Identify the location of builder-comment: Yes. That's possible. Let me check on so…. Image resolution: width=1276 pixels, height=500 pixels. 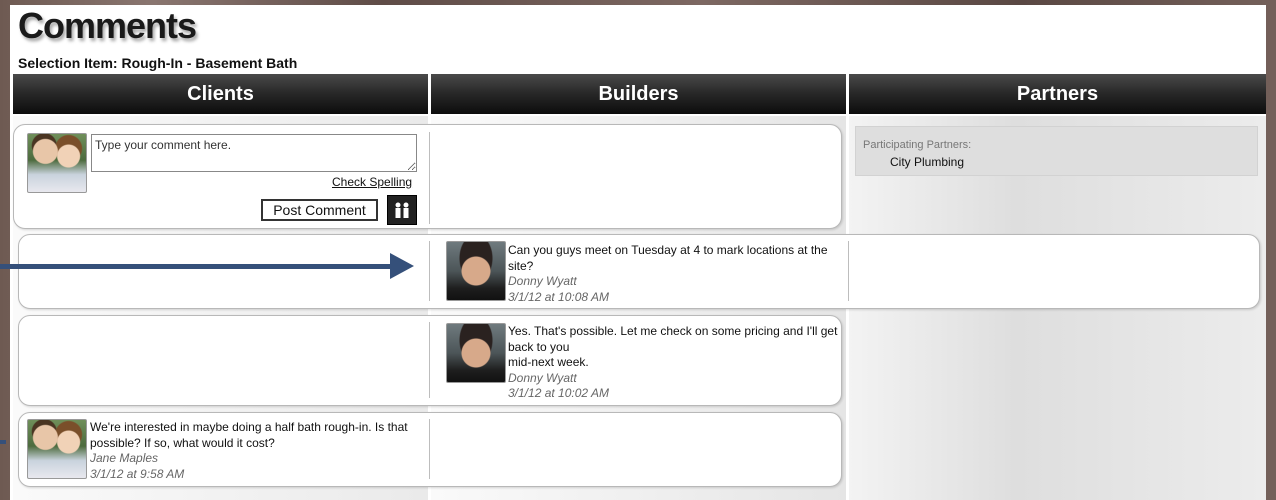
(673, 363).